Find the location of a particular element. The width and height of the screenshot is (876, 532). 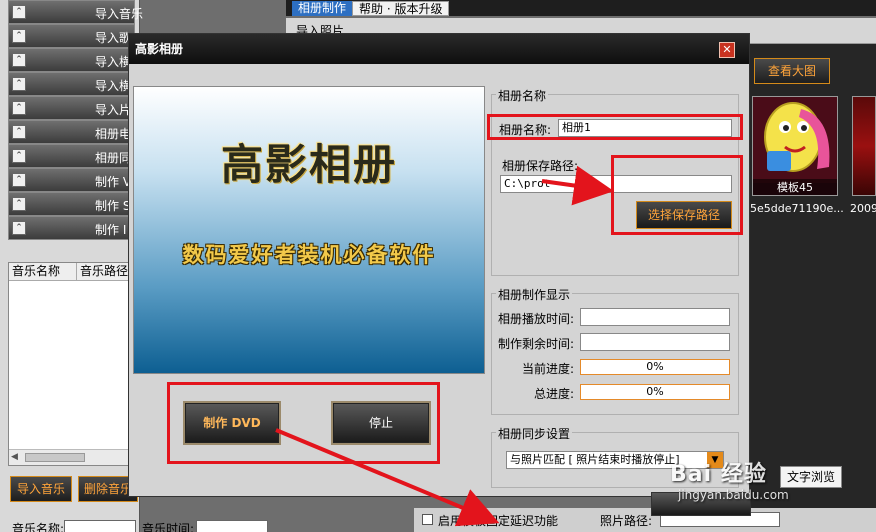

arrow-to-make-dvd is located at coordinates (387, 477).